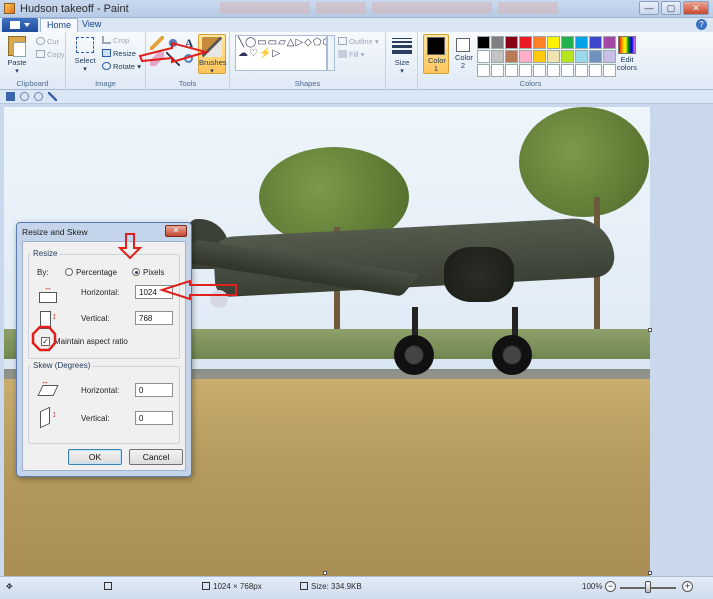 This screenshot has height=599, width=713. What do you see at coordinates (17, 54) in the screenshot?
I see `paste-button: Paste ▾` at bounding box center [17, 54].